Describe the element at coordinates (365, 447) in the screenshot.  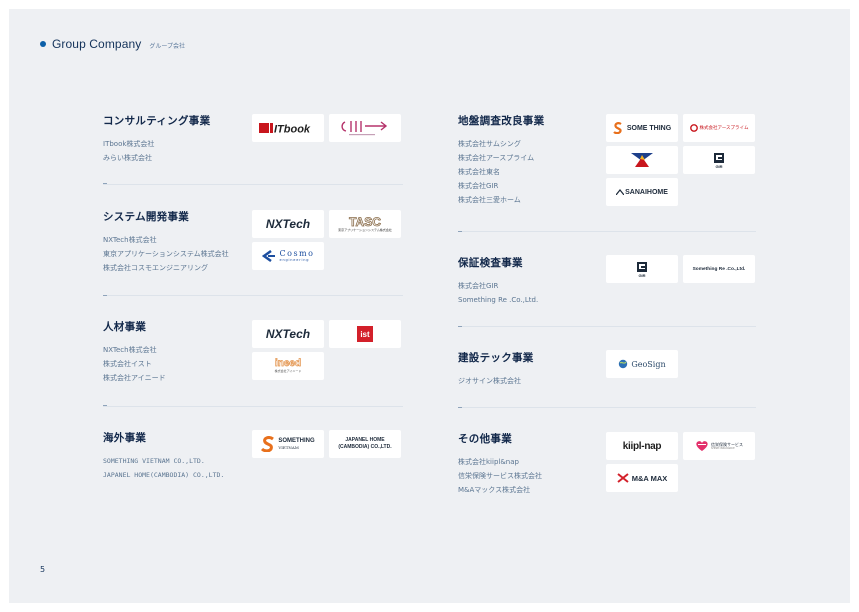
I see `japanel-logo-line2: (CAMBODIA) CO.,LTD.` at that location.